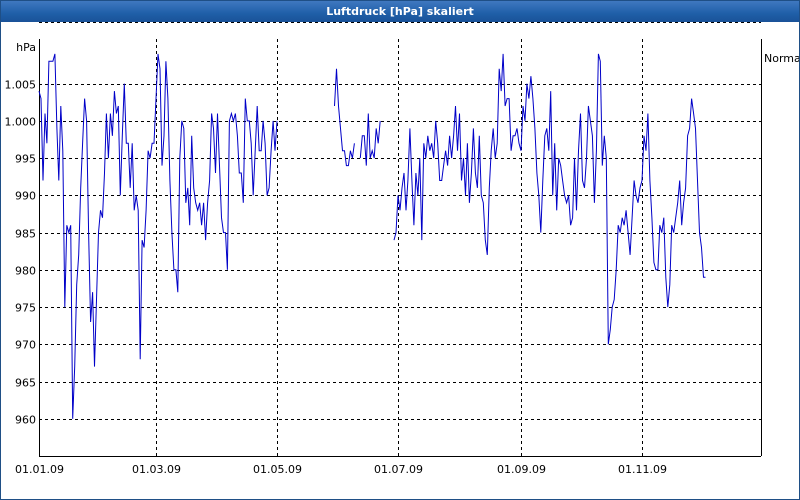 This screenshot has height=500, width=800. Describe the element at coordinates (26, 47) in the screenshot. I see `y-axis-label: hPa` at that location.